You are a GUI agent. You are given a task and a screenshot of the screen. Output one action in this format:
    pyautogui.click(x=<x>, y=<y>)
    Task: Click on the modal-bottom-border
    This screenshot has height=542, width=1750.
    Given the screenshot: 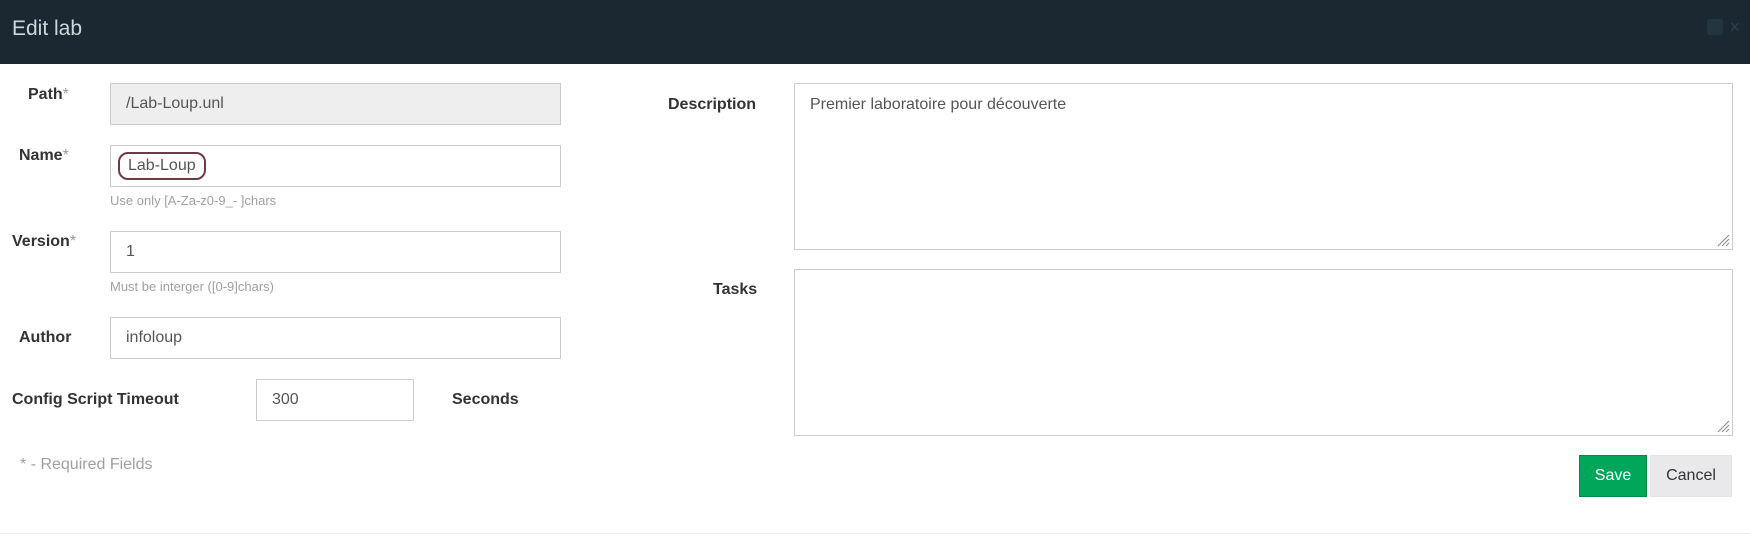 What is the action you would take?
    pyautogui.click(x=875, y=533)
    